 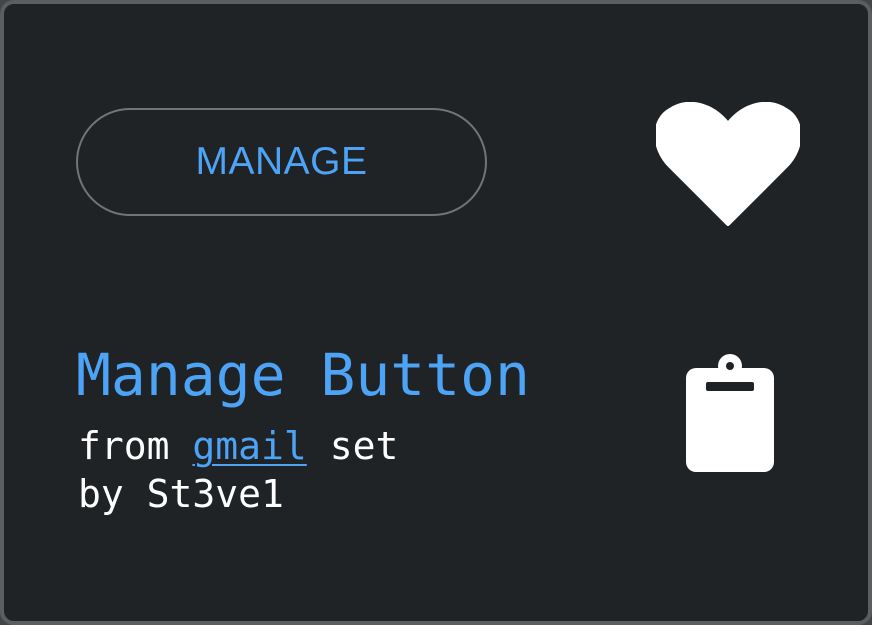 I want to click on set-line: from gmail set, so click(x=238, y=446).